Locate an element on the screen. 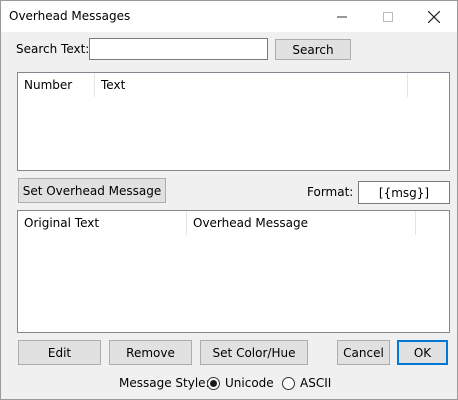 Image resolution: width=458 pixels, height=400 pixels. ascii-radio-label: ASCII is located at coordinates (315, 383).